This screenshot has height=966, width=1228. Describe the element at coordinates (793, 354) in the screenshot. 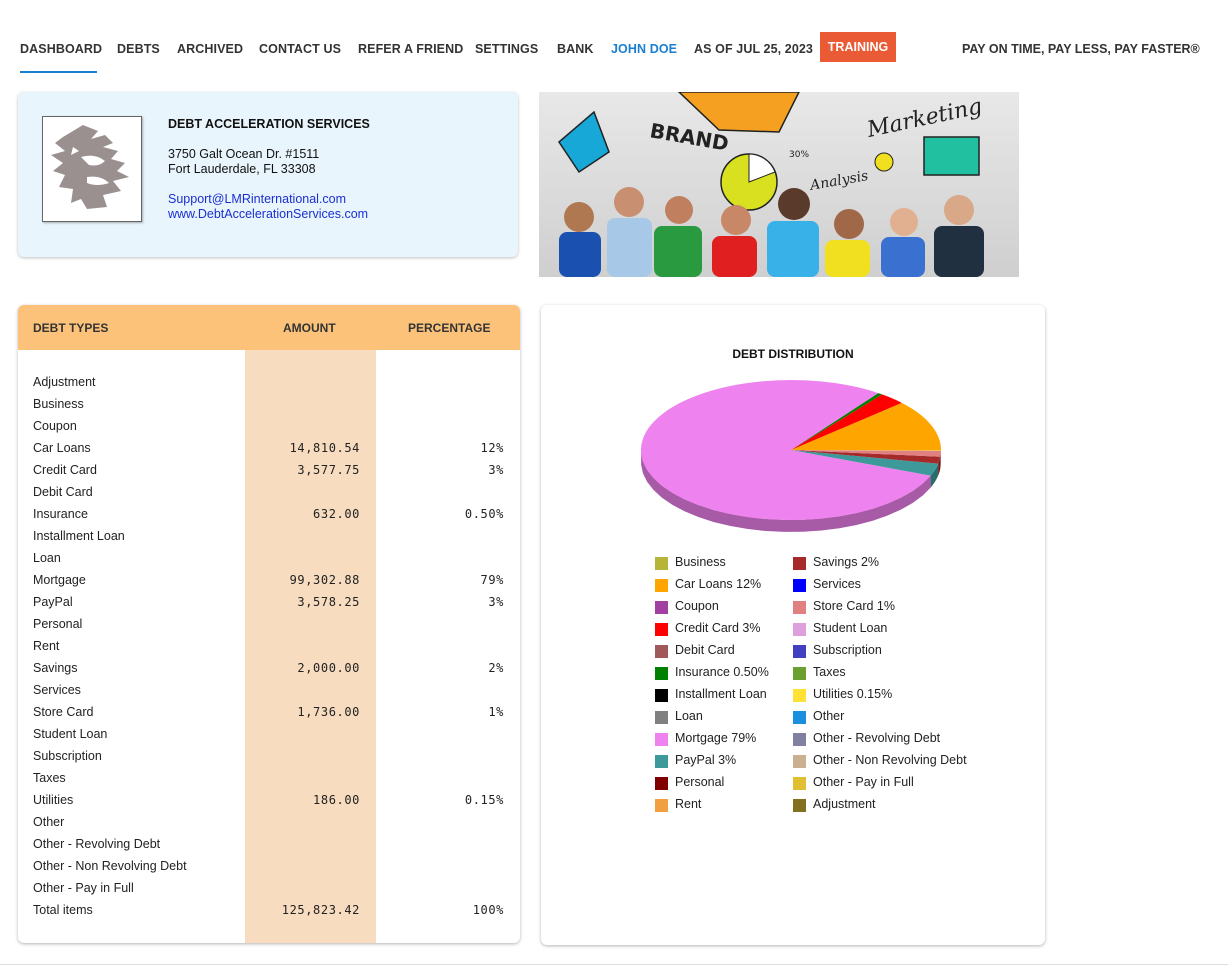

I see `chart-title: DEBT DISTRIBUTION` at that location.